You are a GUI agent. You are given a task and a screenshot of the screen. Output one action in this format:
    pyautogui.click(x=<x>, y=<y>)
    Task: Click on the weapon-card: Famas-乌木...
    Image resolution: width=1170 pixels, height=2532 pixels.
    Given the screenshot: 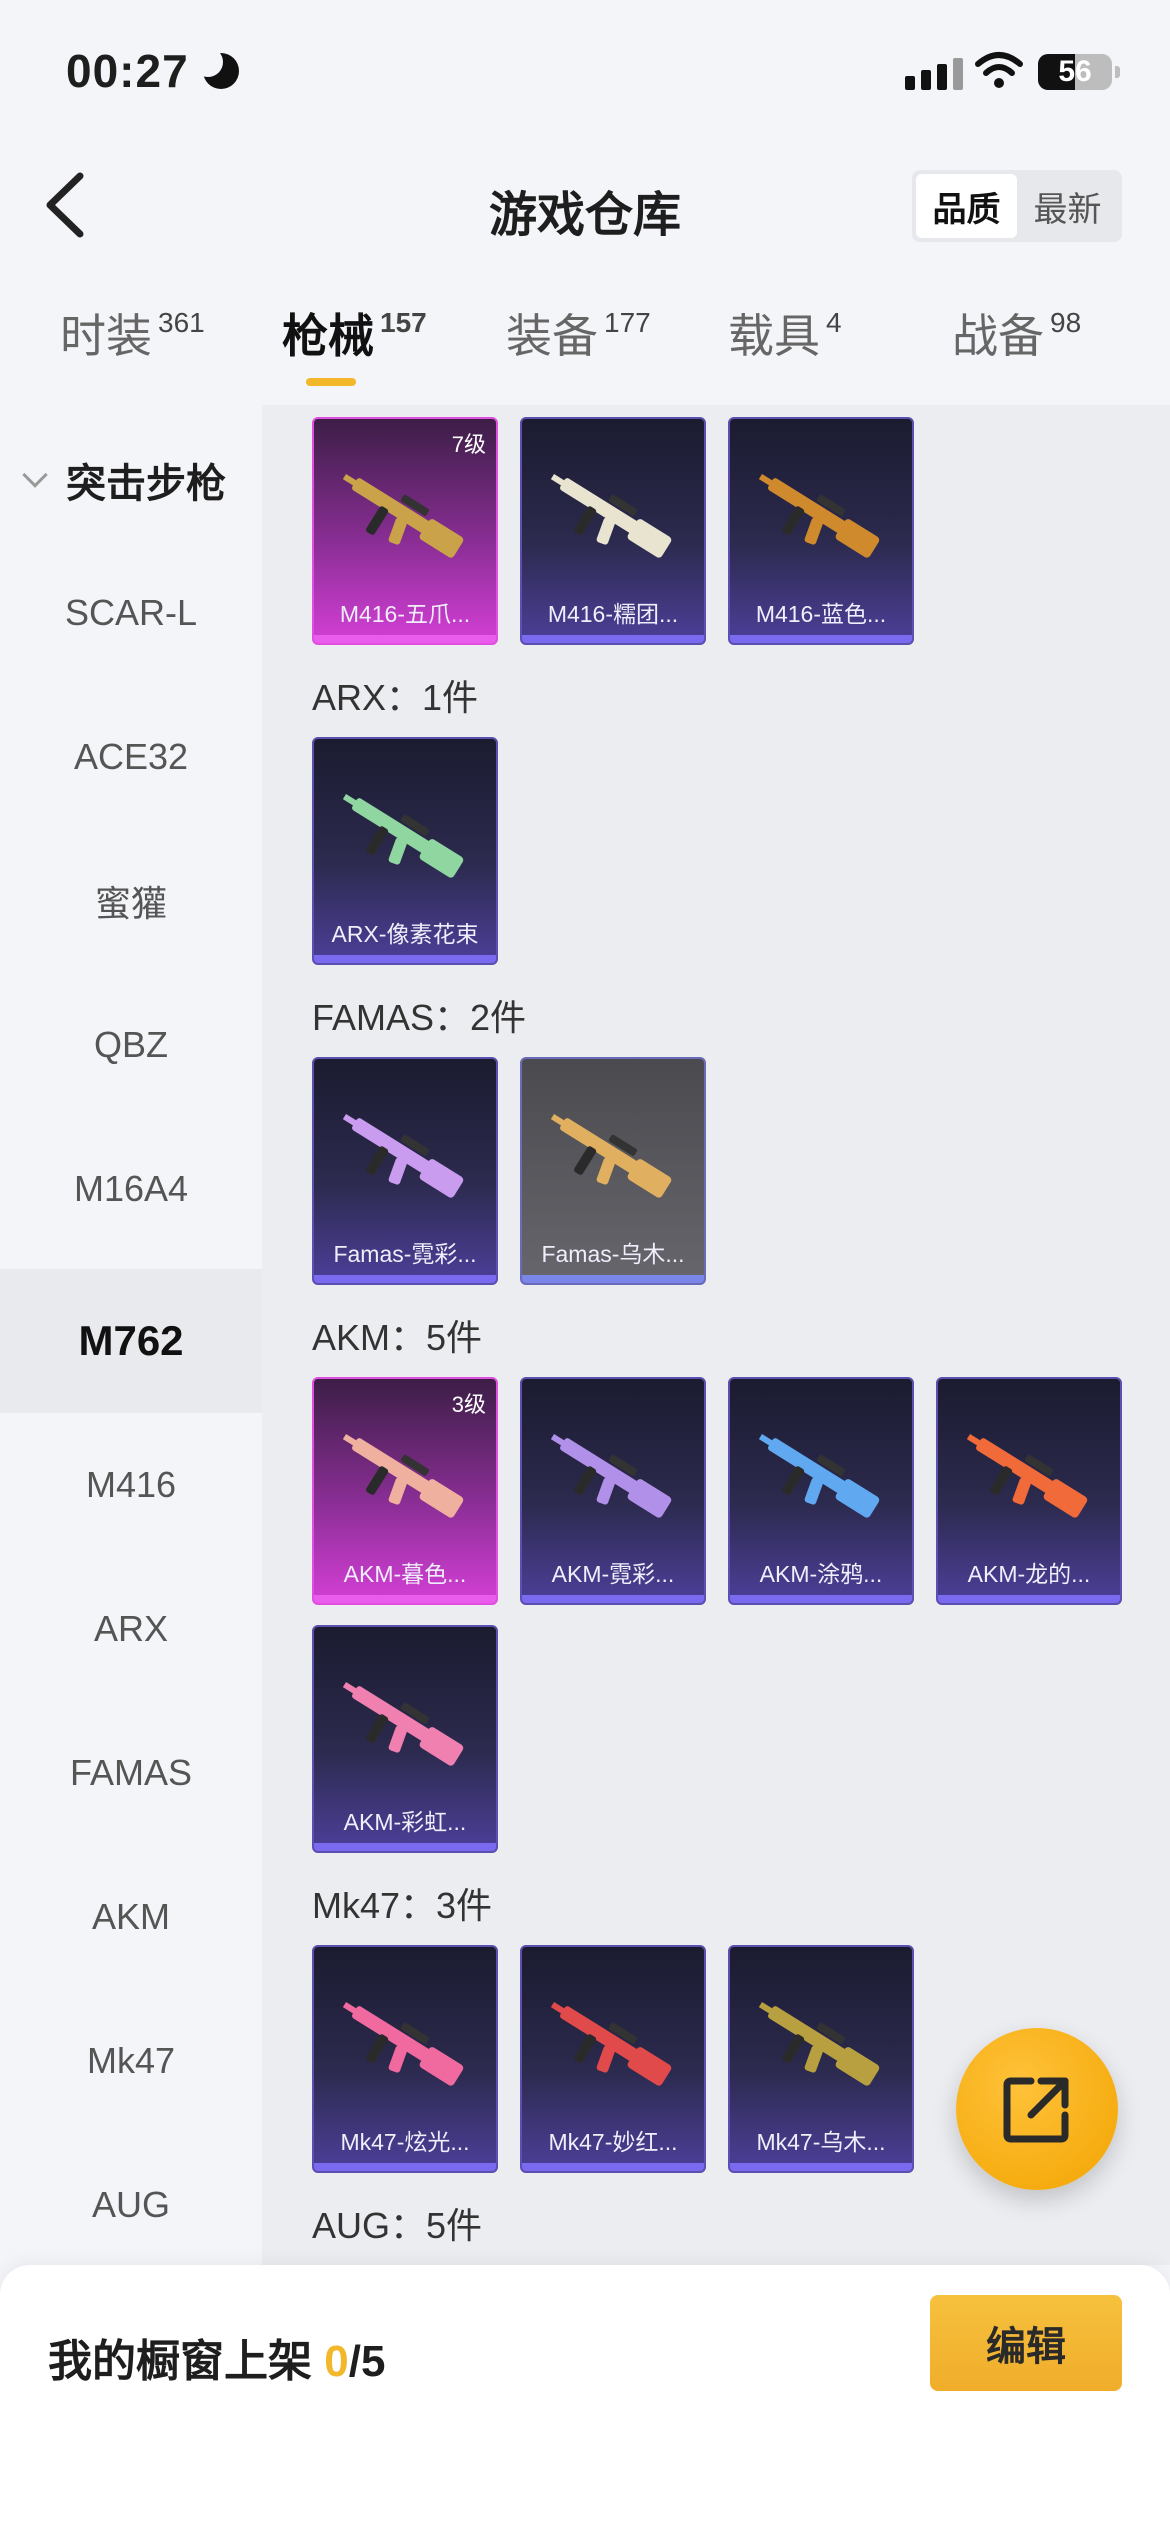 What is the action you would take?
    pyautogui.click(x=613, y=1171)
    